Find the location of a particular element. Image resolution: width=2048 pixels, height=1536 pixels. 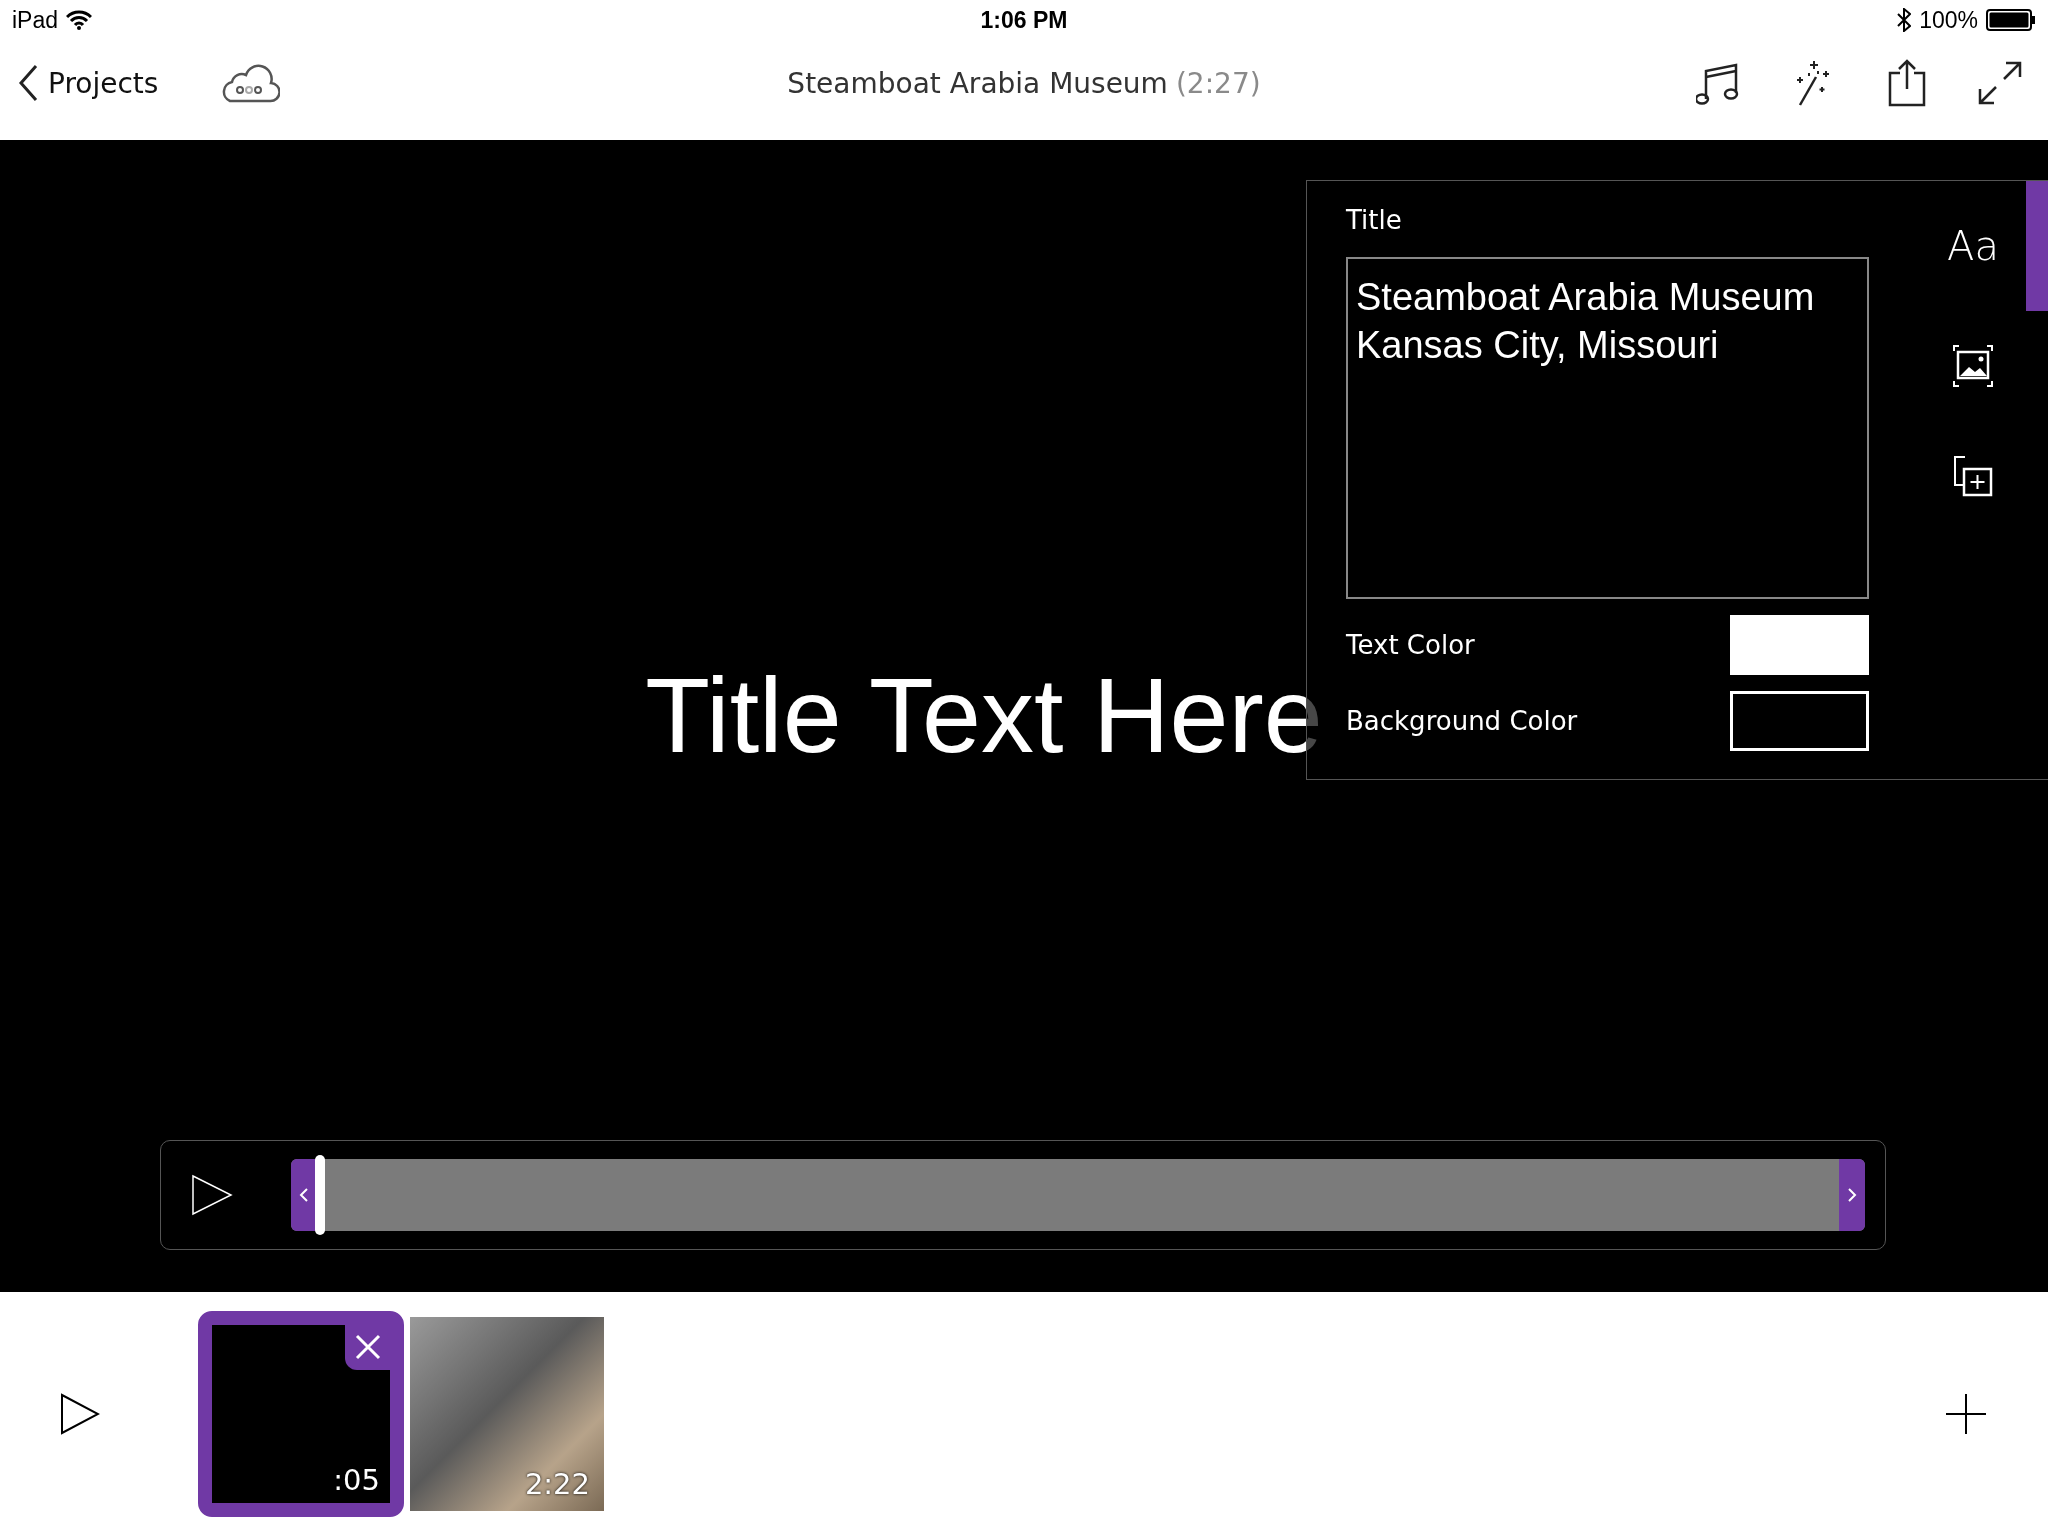

playhead is located at coordinates (320, 1195).